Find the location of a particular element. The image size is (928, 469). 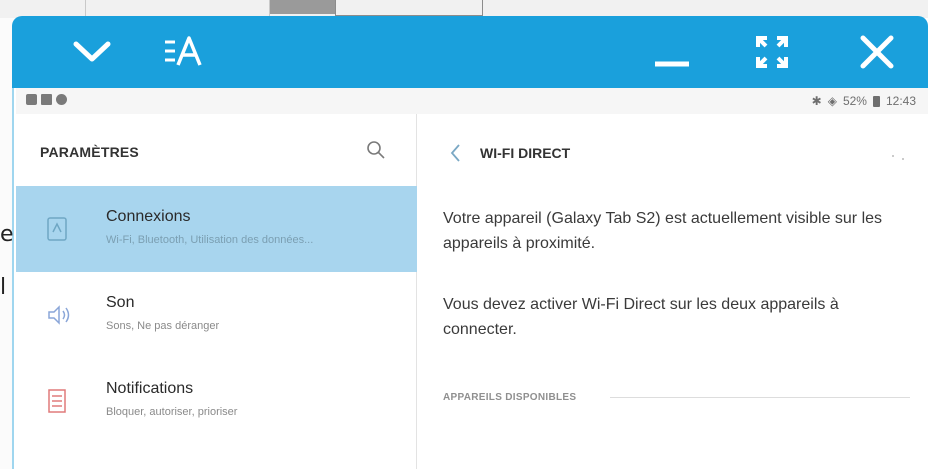

sidebar-item-son: Son Sons, Ne pas déranger is located at coordinates (216, 315).